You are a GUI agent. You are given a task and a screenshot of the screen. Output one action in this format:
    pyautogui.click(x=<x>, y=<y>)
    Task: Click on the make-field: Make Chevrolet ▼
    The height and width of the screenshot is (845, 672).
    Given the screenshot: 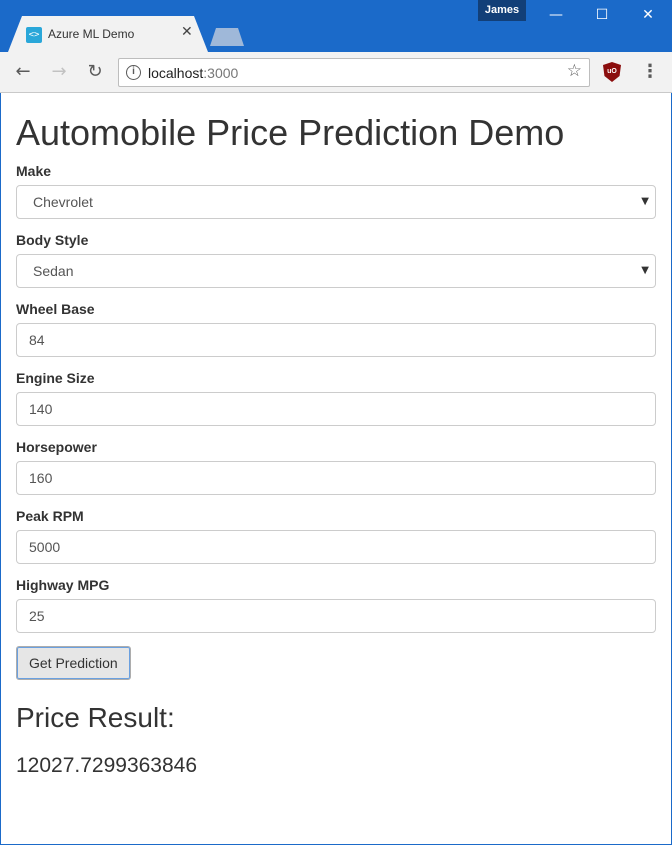 What is the action you would take?
    pyautogui.click(x=336, y=191)
    